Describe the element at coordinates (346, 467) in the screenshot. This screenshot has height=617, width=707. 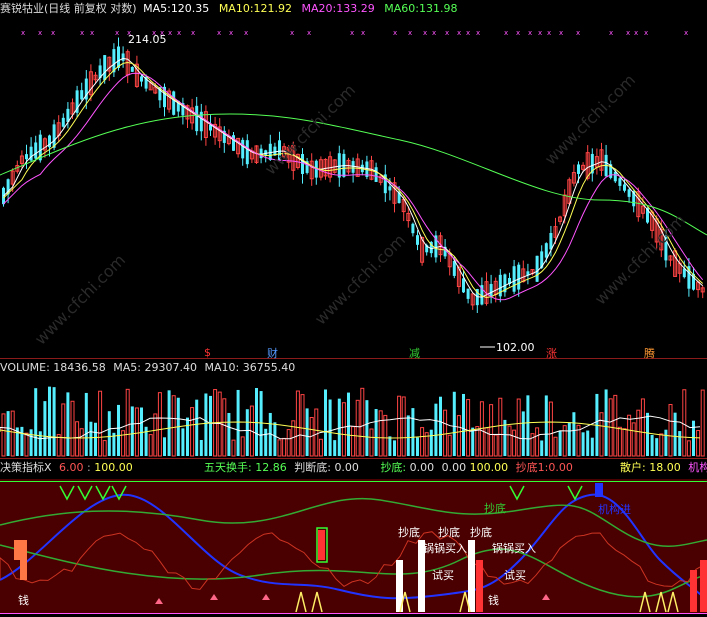
I see `judge-value: 0.00` at that location.